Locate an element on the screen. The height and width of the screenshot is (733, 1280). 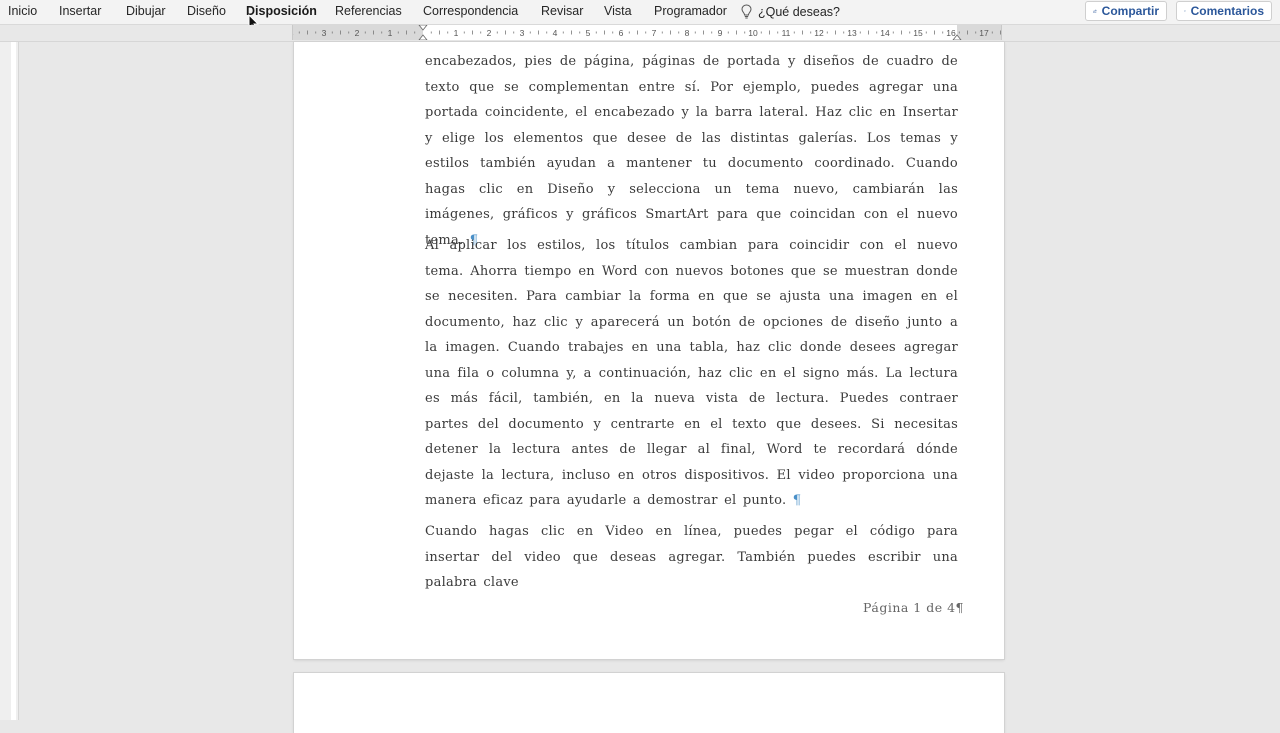
ruler-ticks: 43211234567891011121314151617 is located at coordinates (647, 32).